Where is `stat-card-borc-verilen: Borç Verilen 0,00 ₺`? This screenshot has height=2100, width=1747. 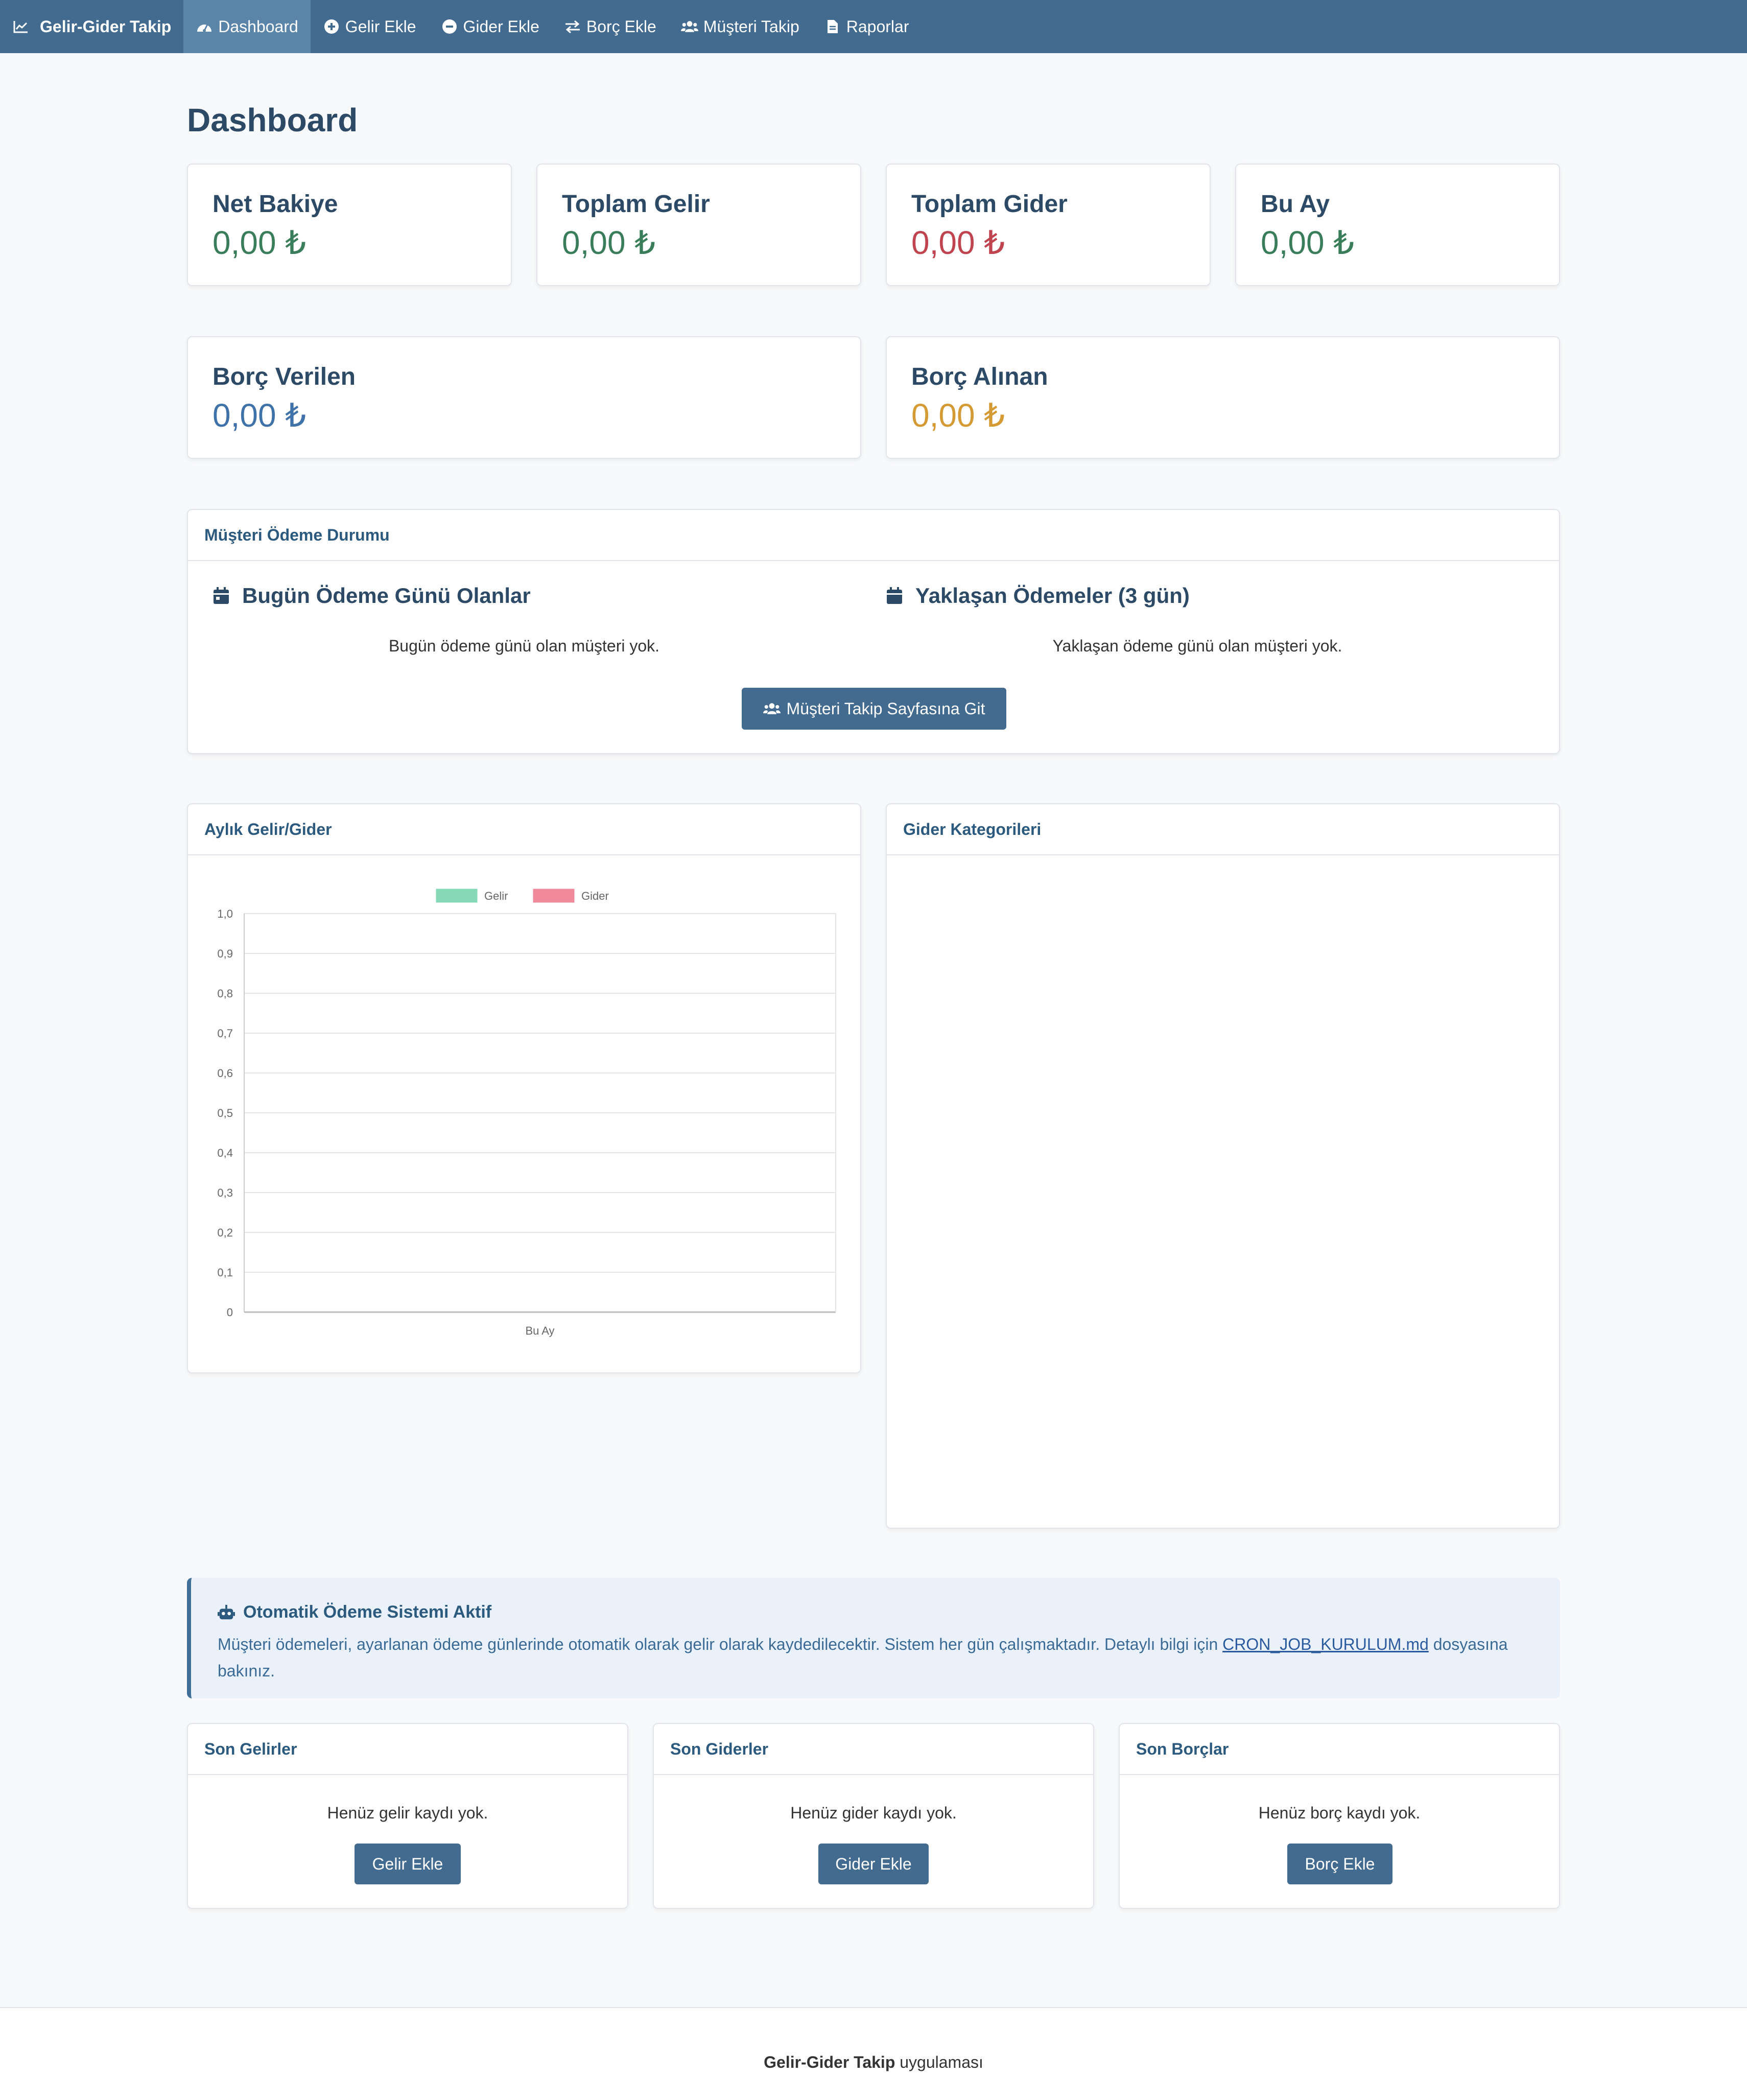 stat-card-borc-verilen: Borç Verilen 0,00 ₺ is located at coordinates (524, 397).